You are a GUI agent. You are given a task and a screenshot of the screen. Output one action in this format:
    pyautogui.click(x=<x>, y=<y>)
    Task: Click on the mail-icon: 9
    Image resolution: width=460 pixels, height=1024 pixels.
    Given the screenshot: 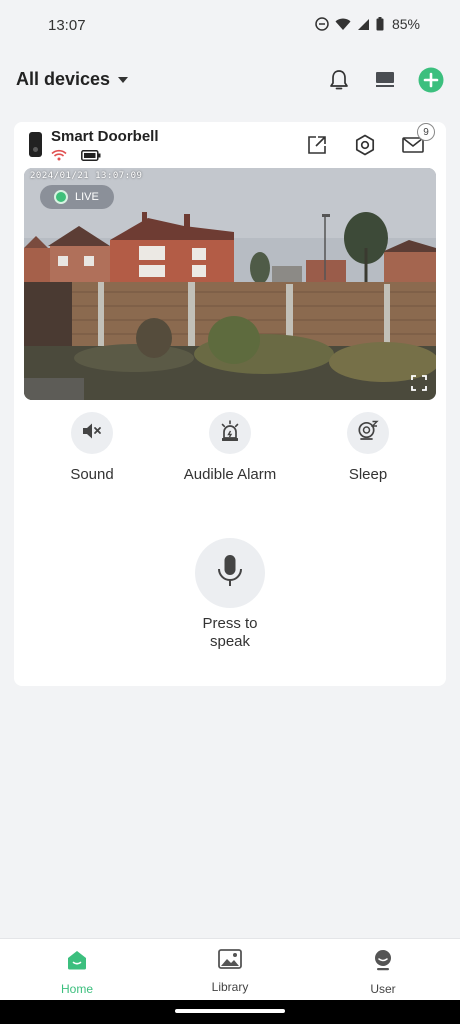 What is the action you would take?
    pyautogui.click(x=417, y=140)
    